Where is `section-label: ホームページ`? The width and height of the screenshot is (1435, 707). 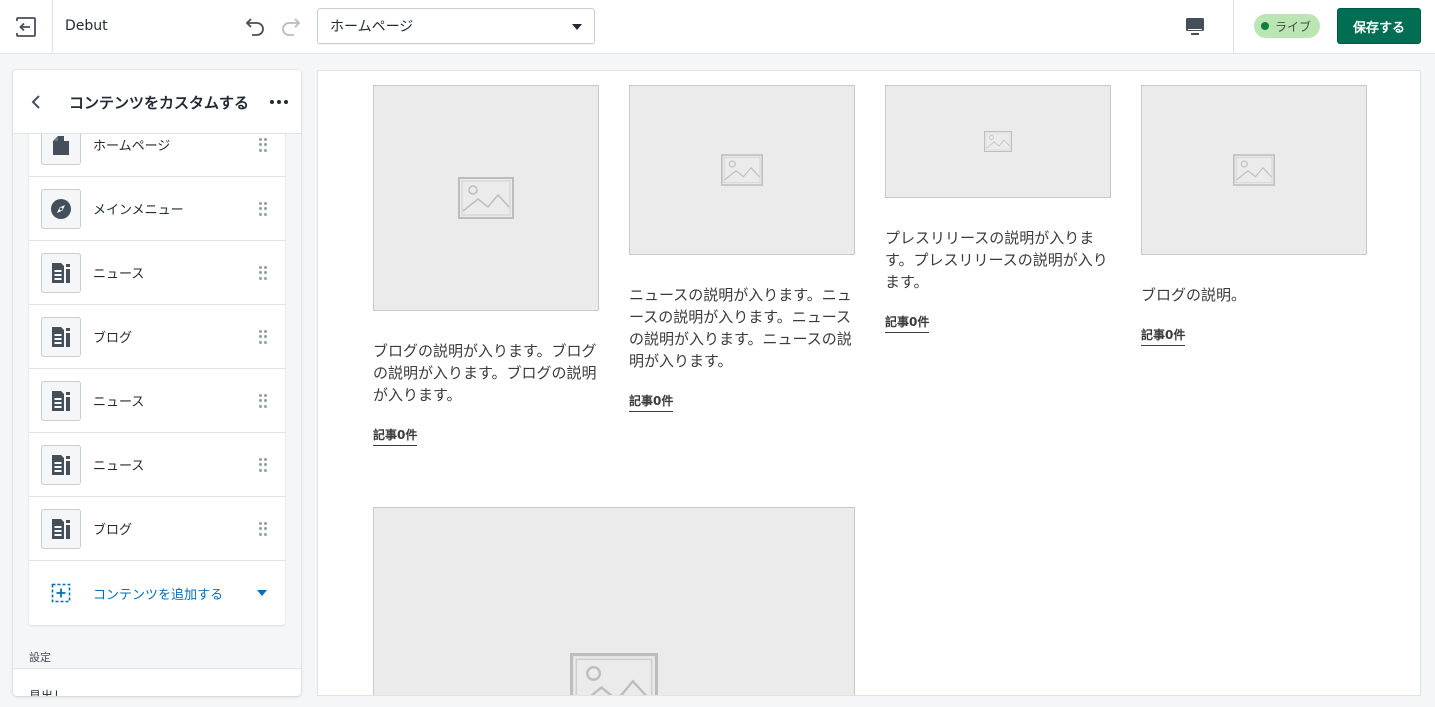
section-label: ホームページ is located at coordinates (132, 146).